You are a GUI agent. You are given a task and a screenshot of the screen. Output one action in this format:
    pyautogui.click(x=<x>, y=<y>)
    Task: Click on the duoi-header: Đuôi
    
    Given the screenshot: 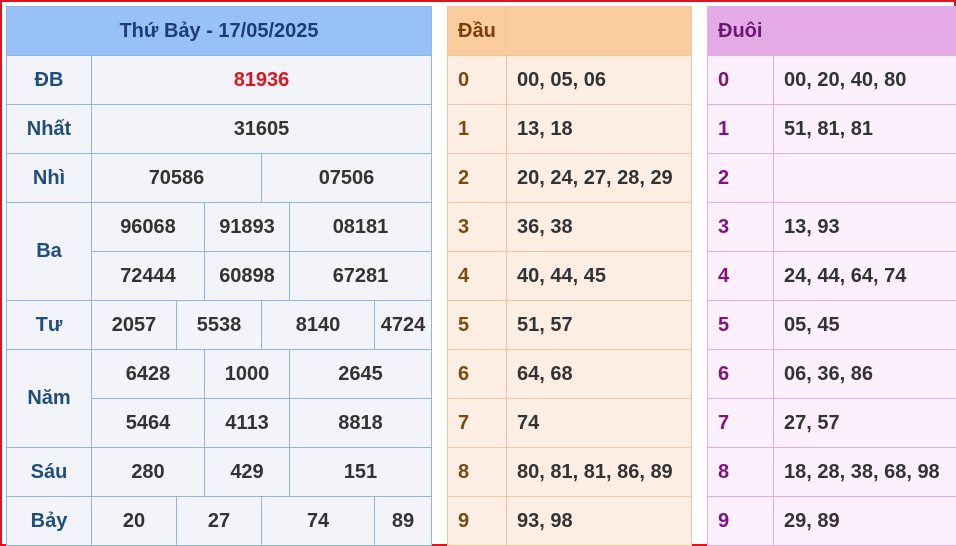 What is the action you would take?
    pyautogui.click(x=740, y=31)
    